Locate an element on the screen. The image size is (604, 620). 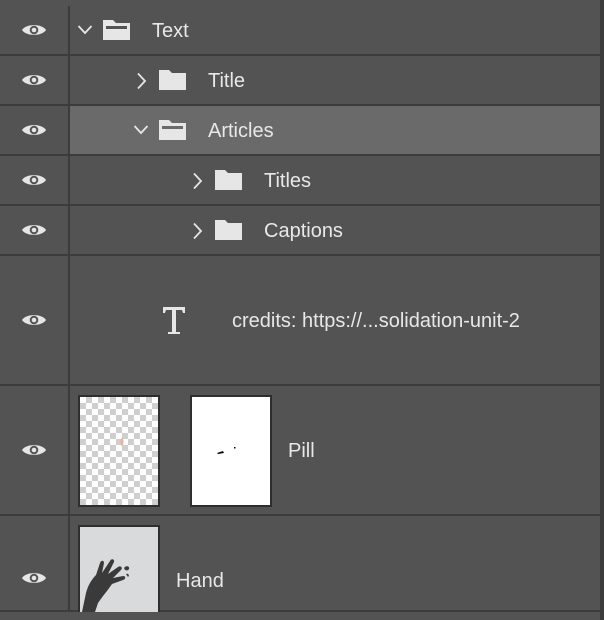
layer-row-articles: Articles is located at coordinates (300, 131).